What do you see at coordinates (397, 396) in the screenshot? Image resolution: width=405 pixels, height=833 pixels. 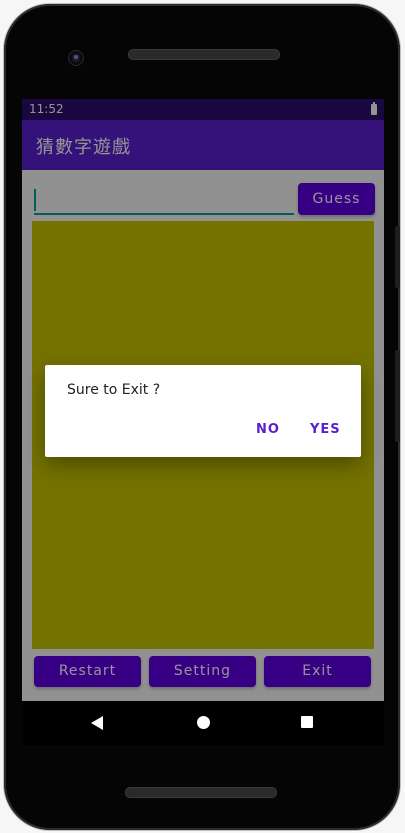 I see `power-button` at bounding box center [397, 396].